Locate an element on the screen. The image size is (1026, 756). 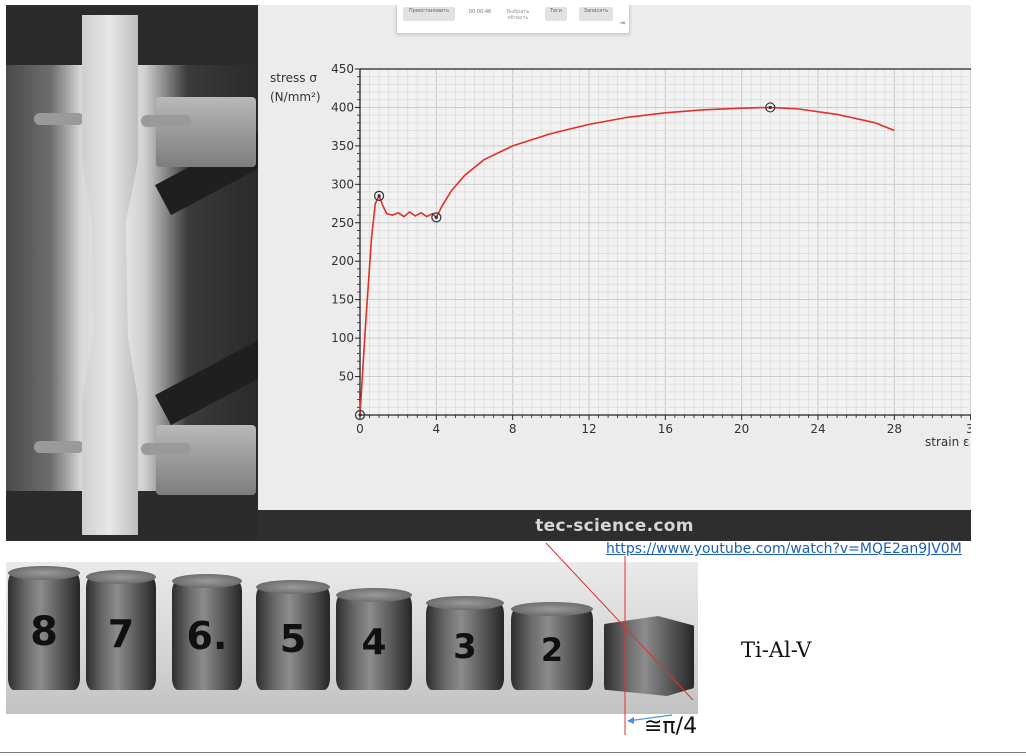
y-axis-label-line2: (N/mm²) is located at coordinates (295, 97).